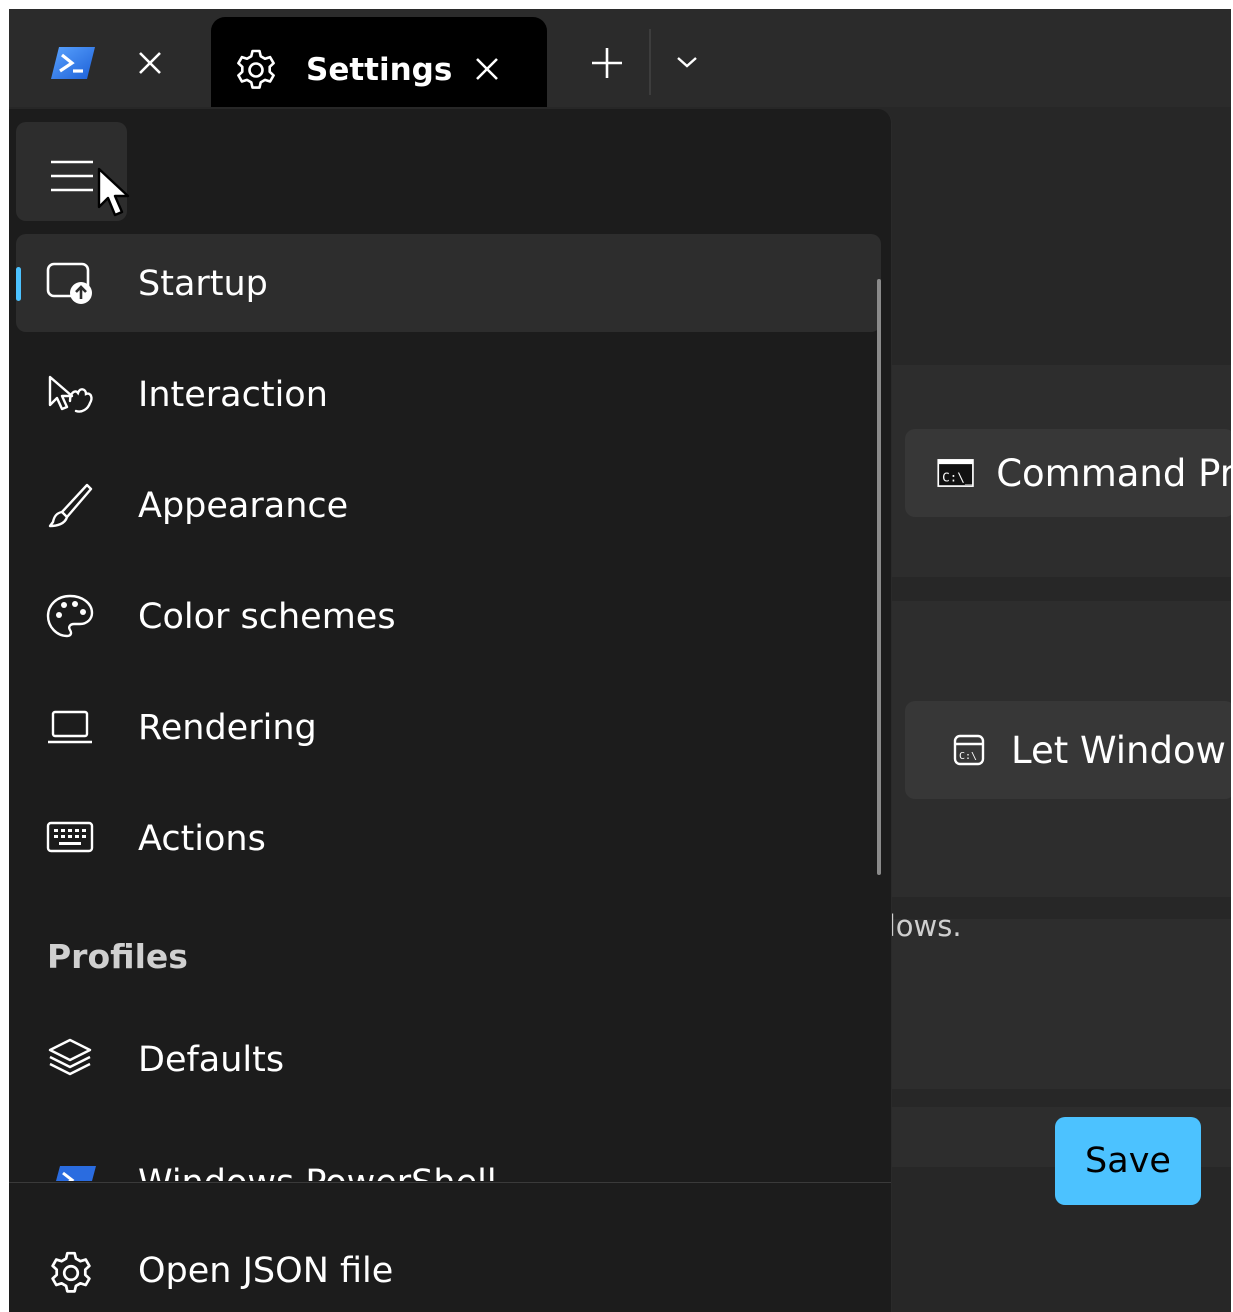 This screenshot has height=1312, width=1233. What do you see at coordinates (448, 838) in the screenshot?
I see `nav-item-actions: Actions` at bounding box center [448, 838].